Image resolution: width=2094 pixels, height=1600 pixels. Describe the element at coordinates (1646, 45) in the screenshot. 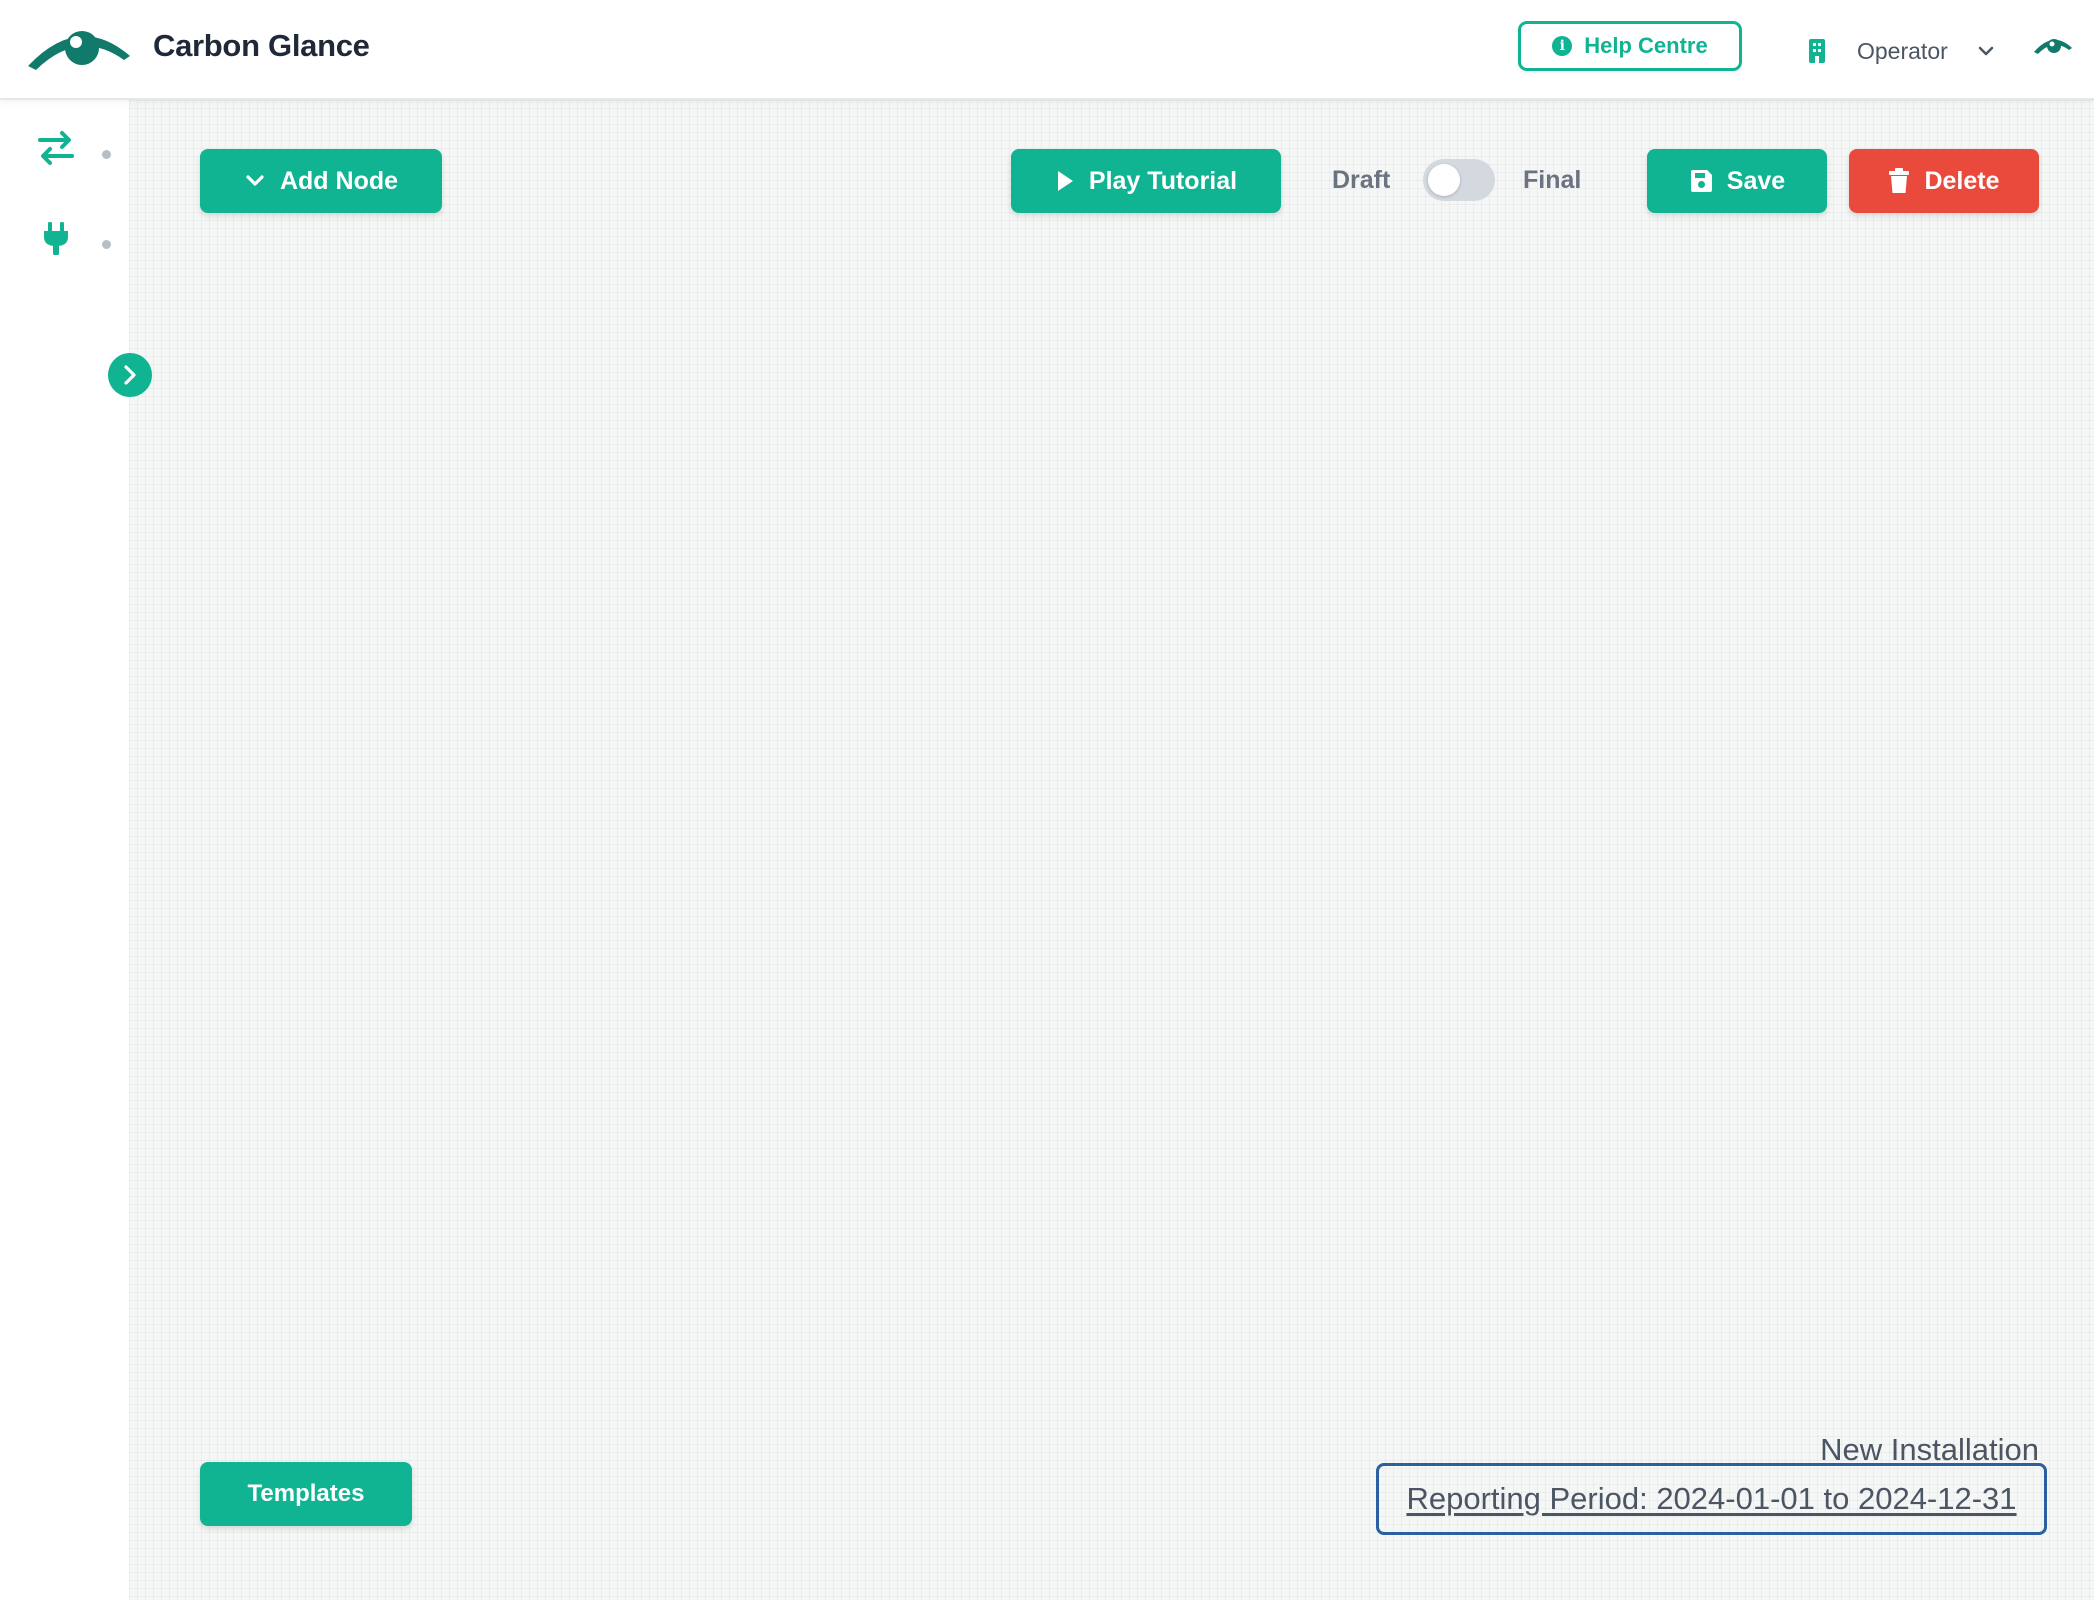

I see `help-centre-label: Help Centre` at that location.